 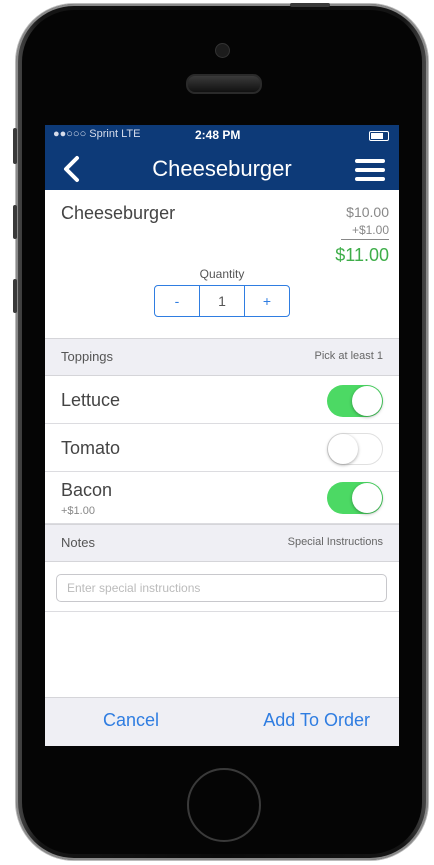 I want to click on topping-price: +$1.00, so click(x=78, y=511).